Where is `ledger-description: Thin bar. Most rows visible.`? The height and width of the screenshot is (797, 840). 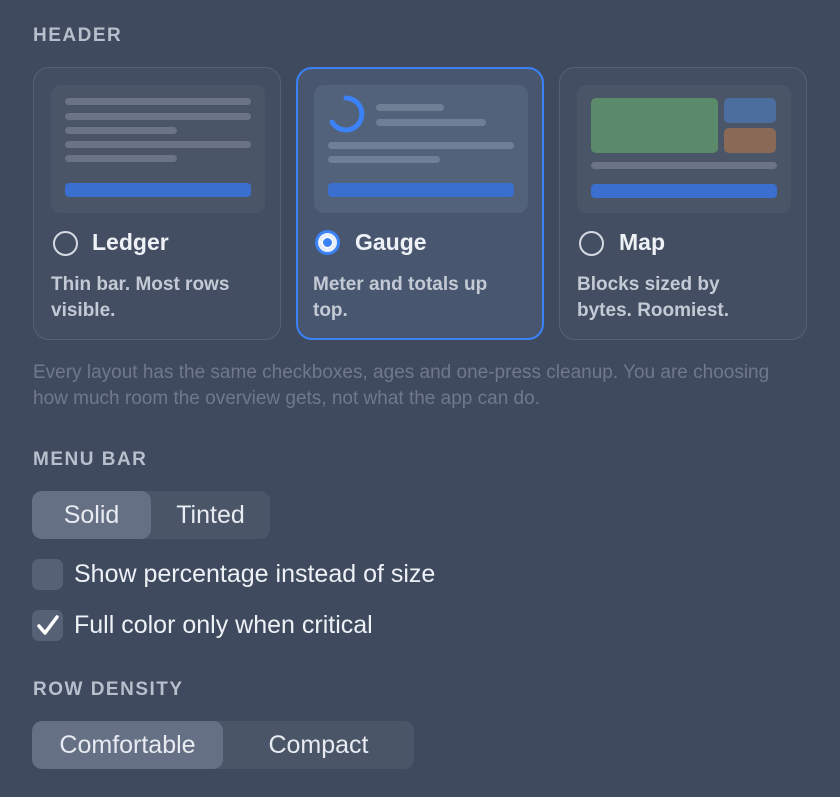
ledger-description: Thin bar. Most rows visible. is located at coordinates (140, 297).